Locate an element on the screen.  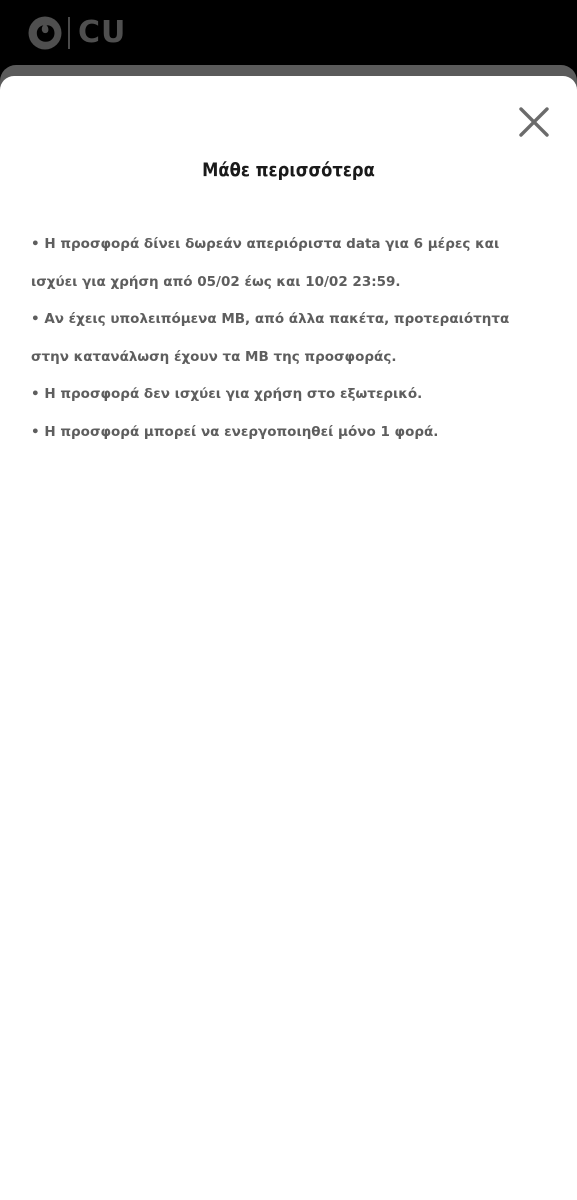
close-icon is located at coordinates (534, 124).